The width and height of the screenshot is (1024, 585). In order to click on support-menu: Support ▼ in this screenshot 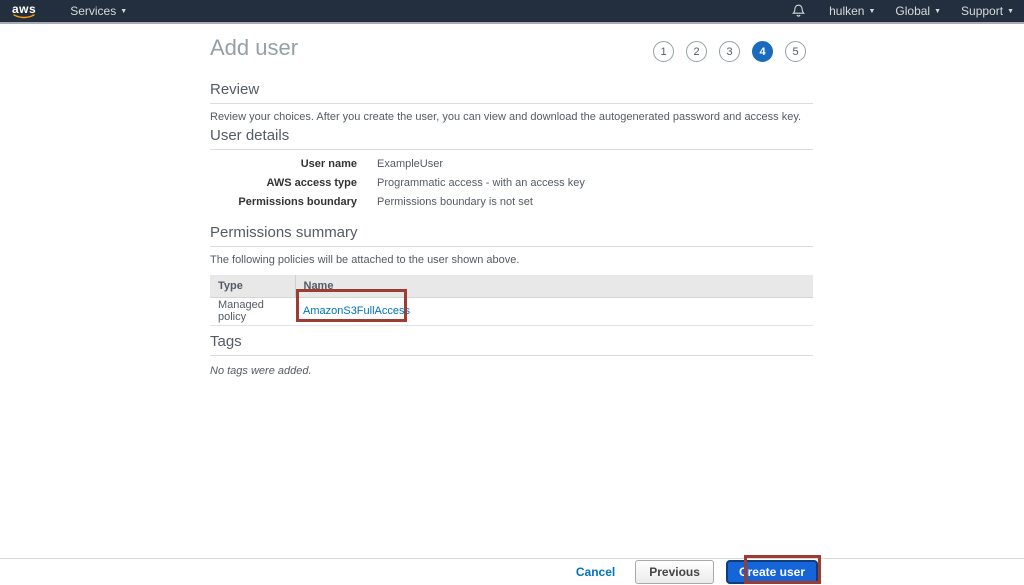, I will do `click(987, 11)`.